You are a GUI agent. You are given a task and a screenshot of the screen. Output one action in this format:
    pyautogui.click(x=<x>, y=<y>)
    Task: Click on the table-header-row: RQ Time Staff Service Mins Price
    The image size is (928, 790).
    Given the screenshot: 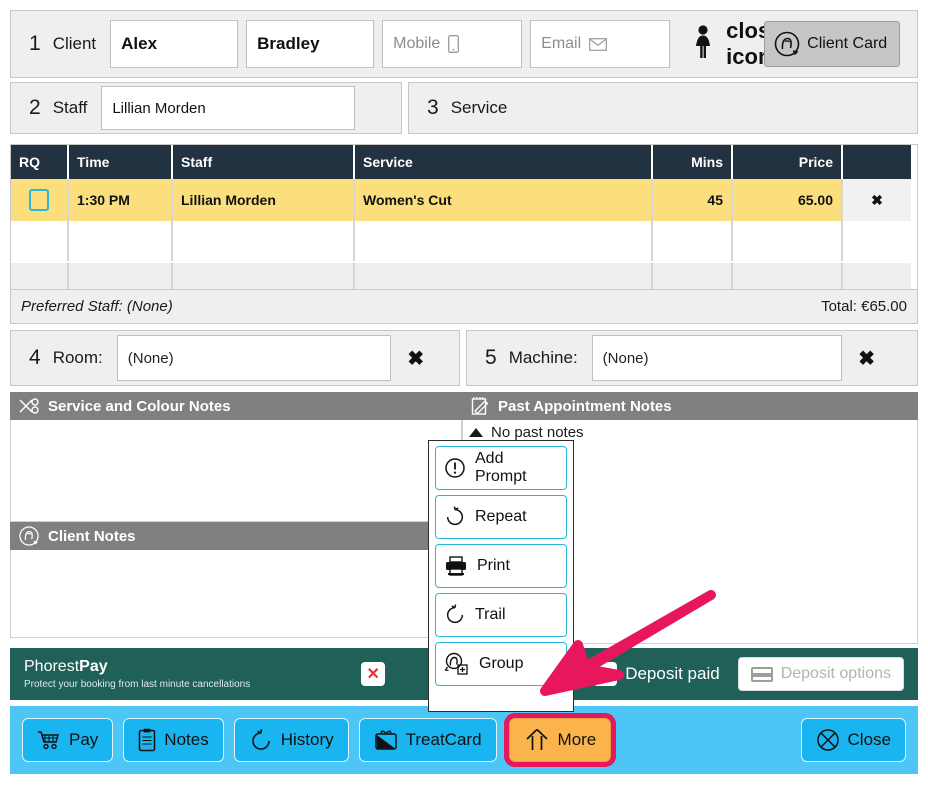 What is the action you would take?
    pyautogui.click(x=464, y=162)
    